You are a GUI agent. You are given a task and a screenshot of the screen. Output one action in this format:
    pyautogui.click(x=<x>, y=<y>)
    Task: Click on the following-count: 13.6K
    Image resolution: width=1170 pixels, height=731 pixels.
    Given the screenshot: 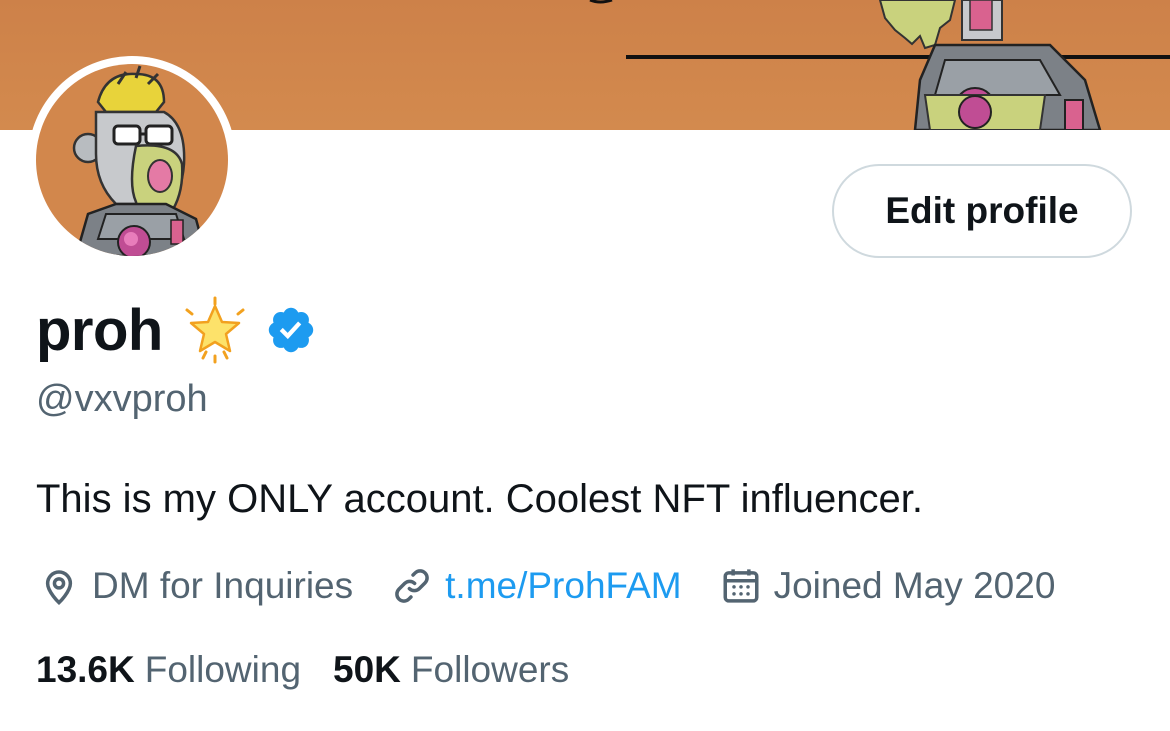 What is the action you would take?
    pyautogui.click(x=85, y=669)
    